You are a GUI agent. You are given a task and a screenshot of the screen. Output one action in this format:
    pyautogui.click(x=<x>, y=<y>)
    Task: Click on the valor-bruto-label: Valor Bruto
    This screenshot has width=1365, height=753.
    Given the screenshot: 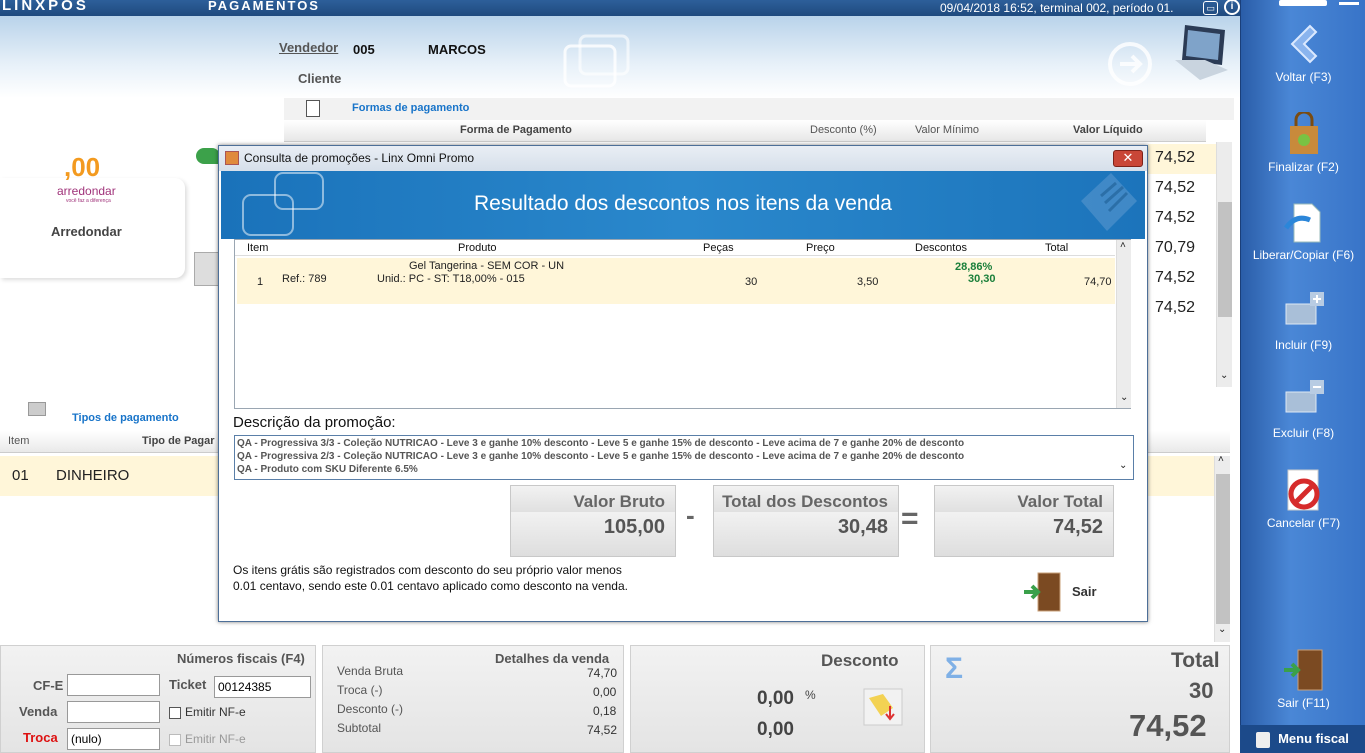 What is the action you would take?
    pyautogui.click(x=593, y=499)
    